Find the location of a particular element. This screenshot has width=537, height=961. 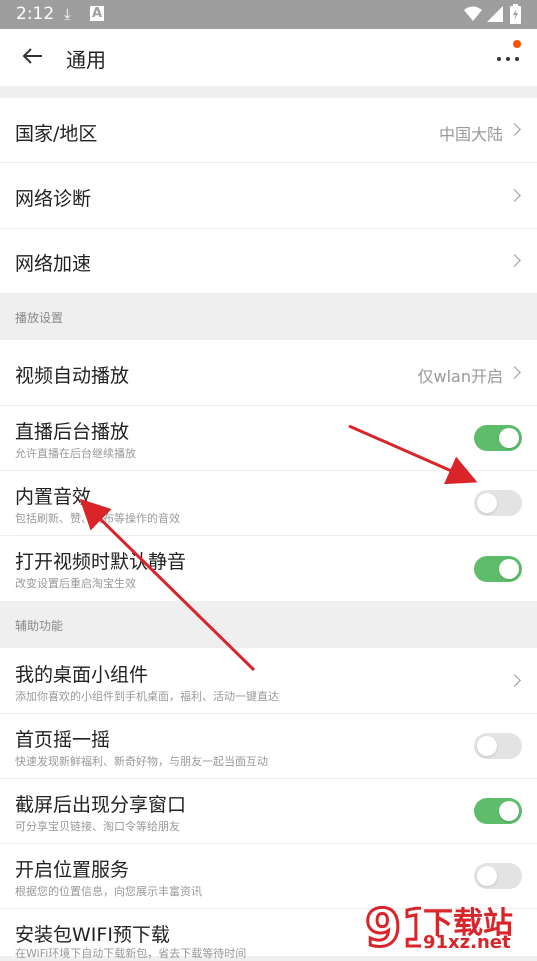

page-title: 通用 is located at coordinates (86, 60).